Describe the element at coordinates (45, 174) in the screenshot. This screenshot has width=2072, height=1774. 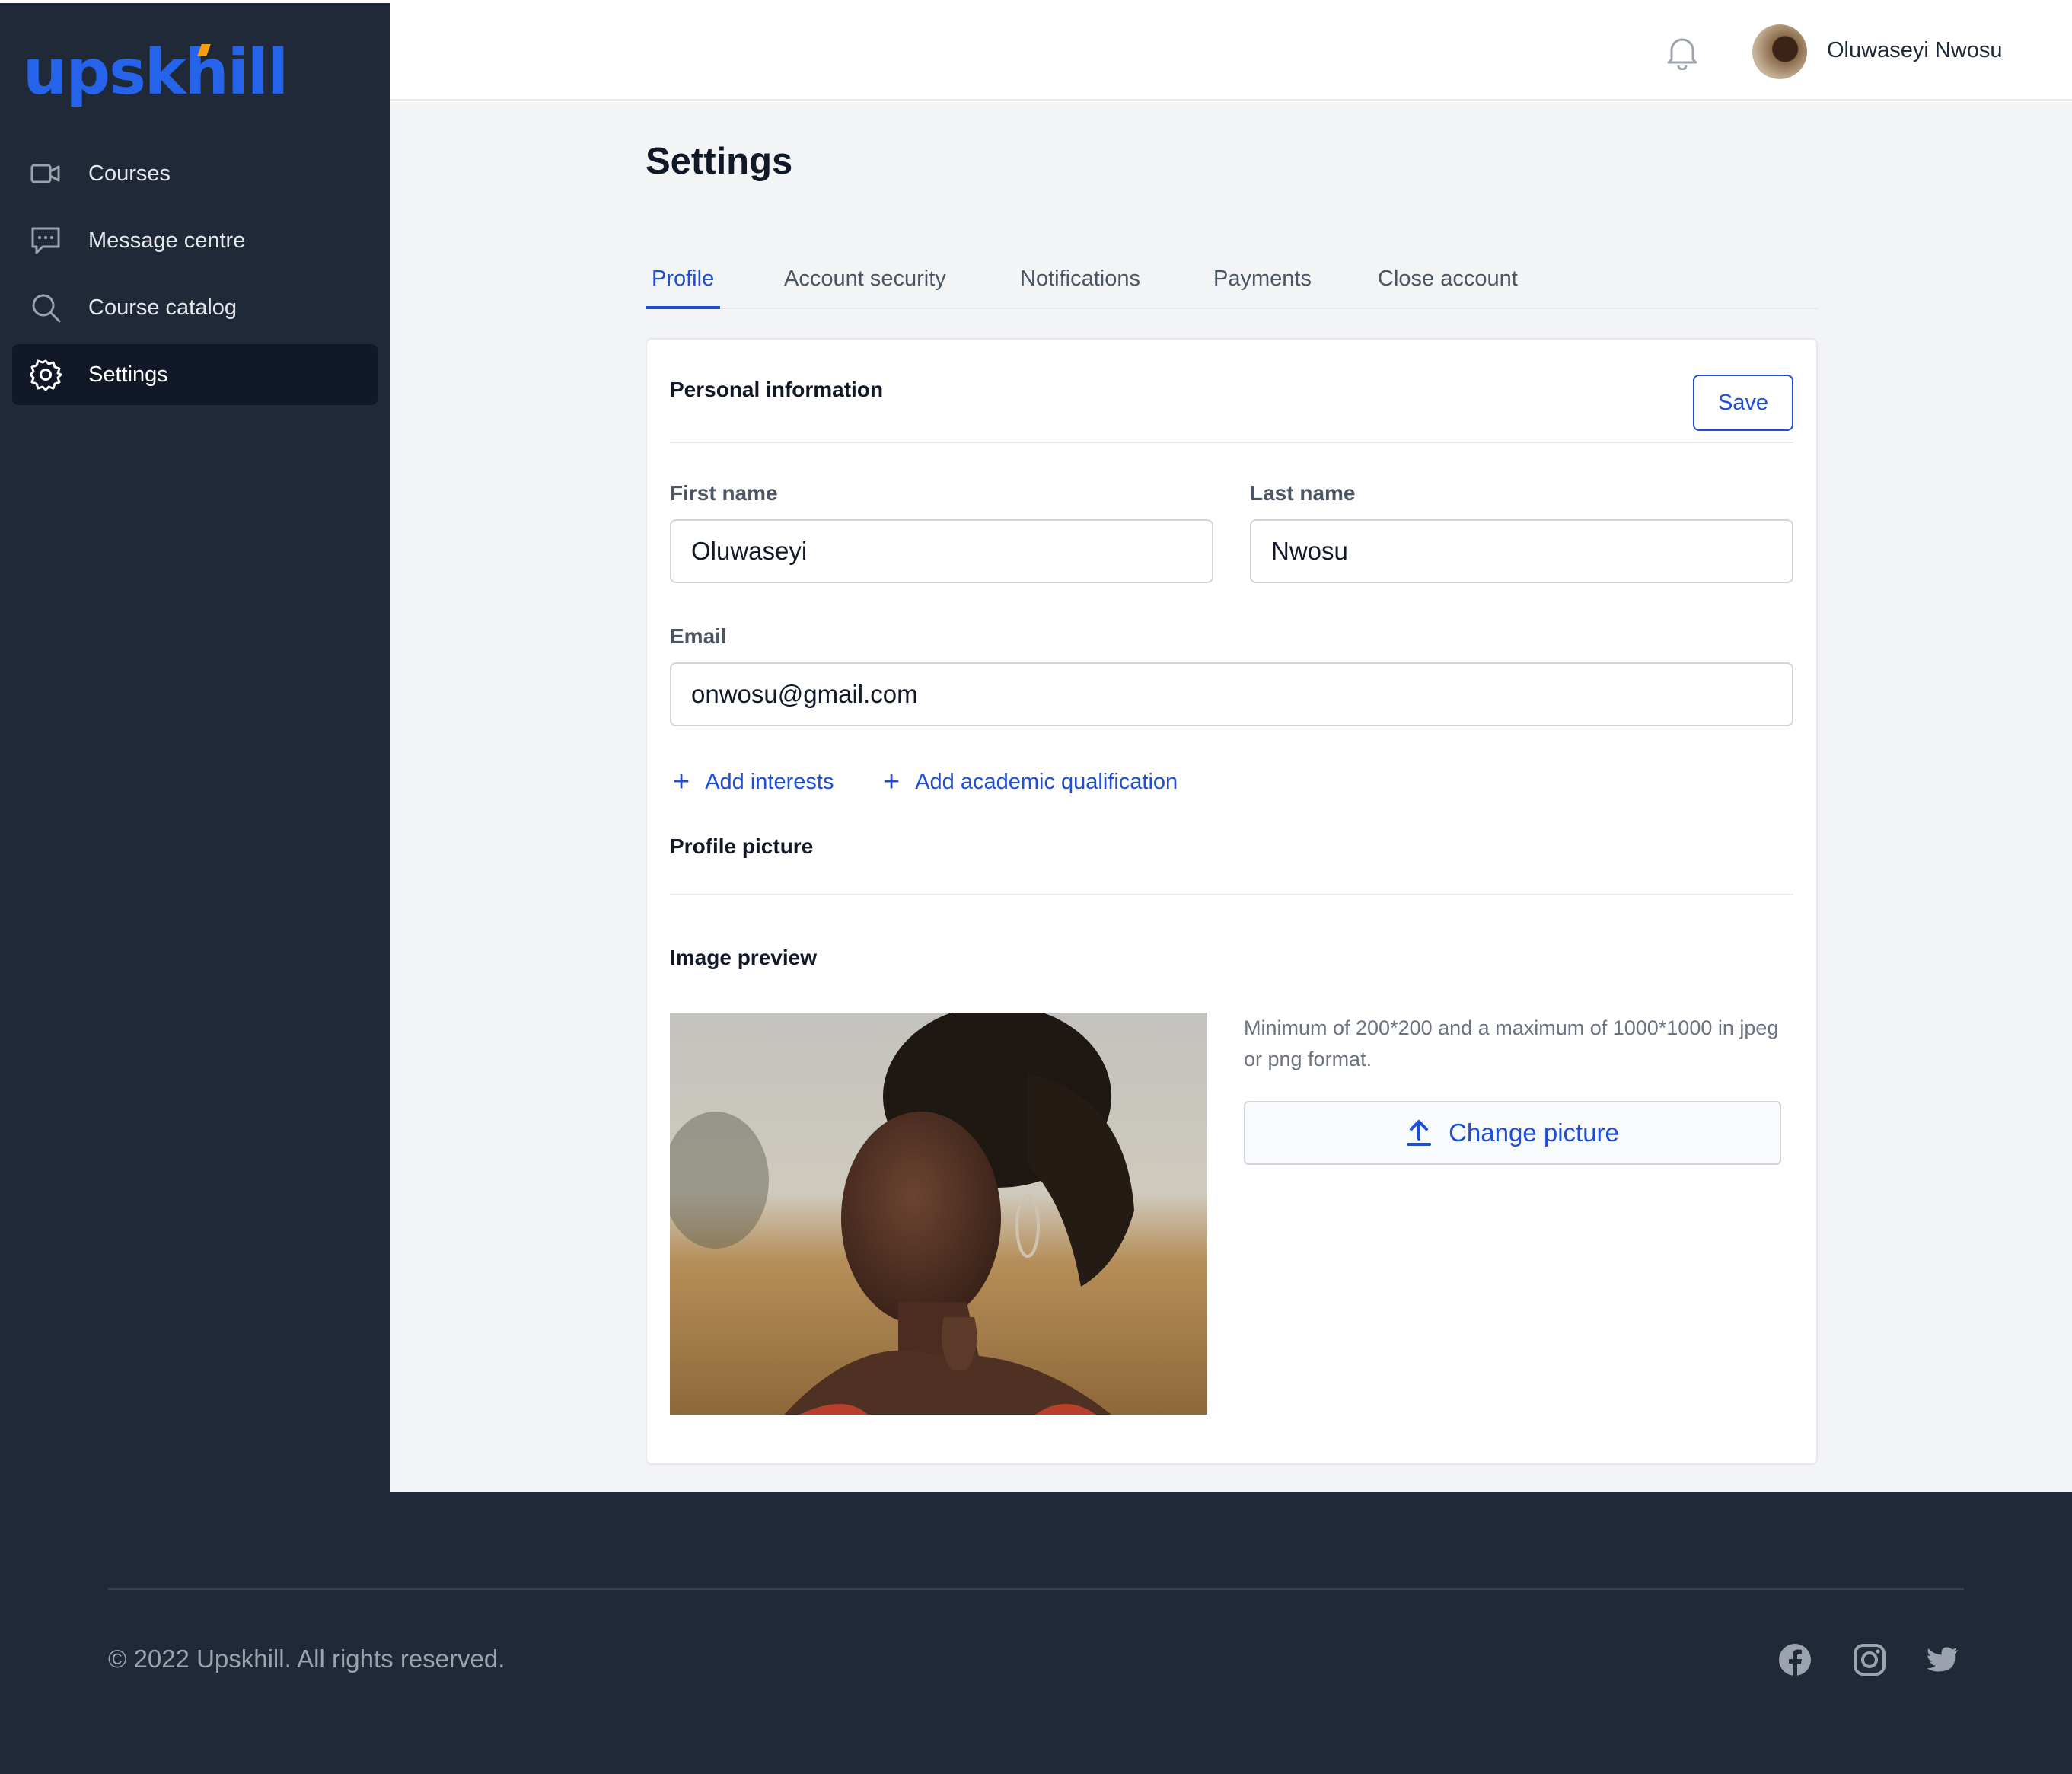
I see `video-icon` at that location.